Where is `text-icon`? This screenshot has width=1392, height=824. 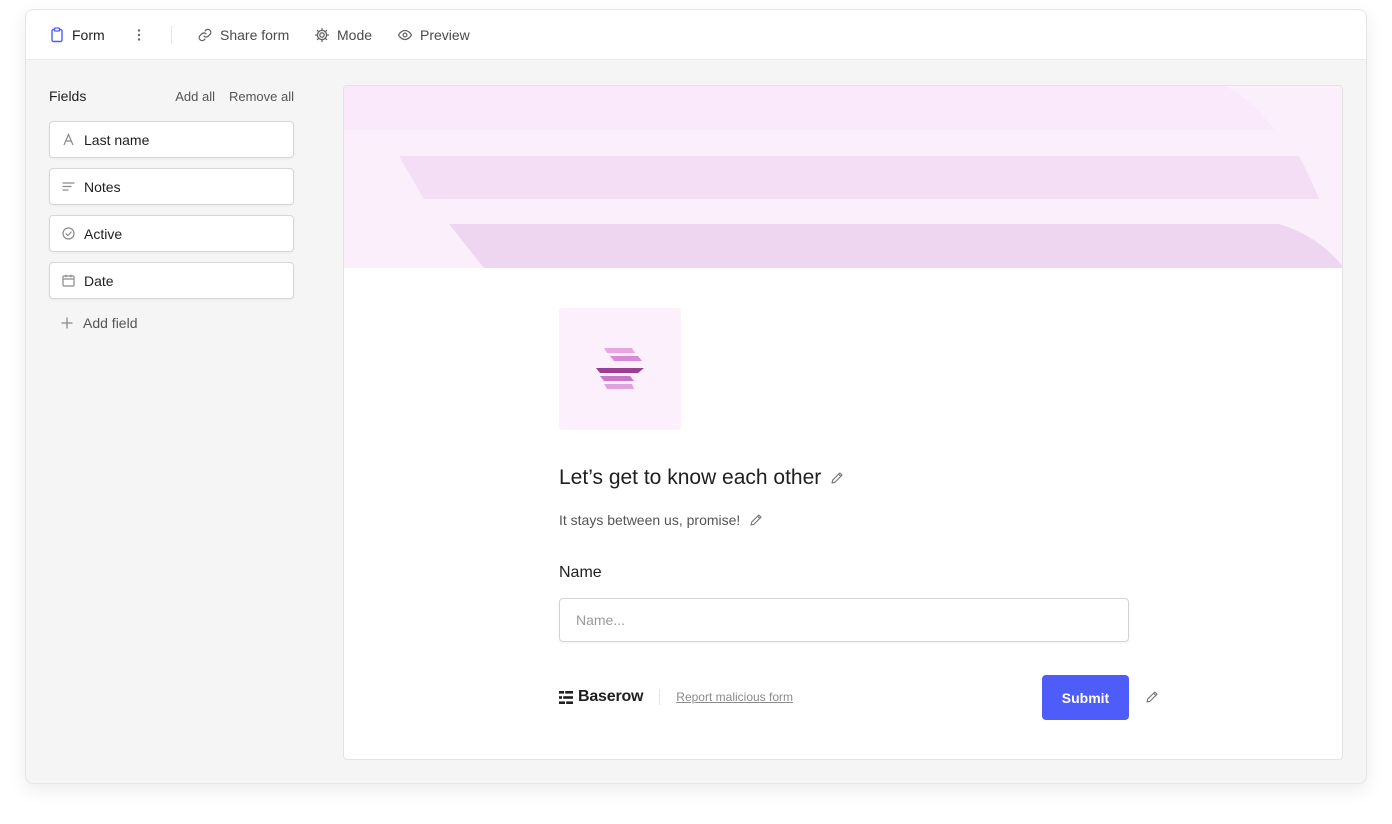
text-icon is located at coordinates (68, 139).